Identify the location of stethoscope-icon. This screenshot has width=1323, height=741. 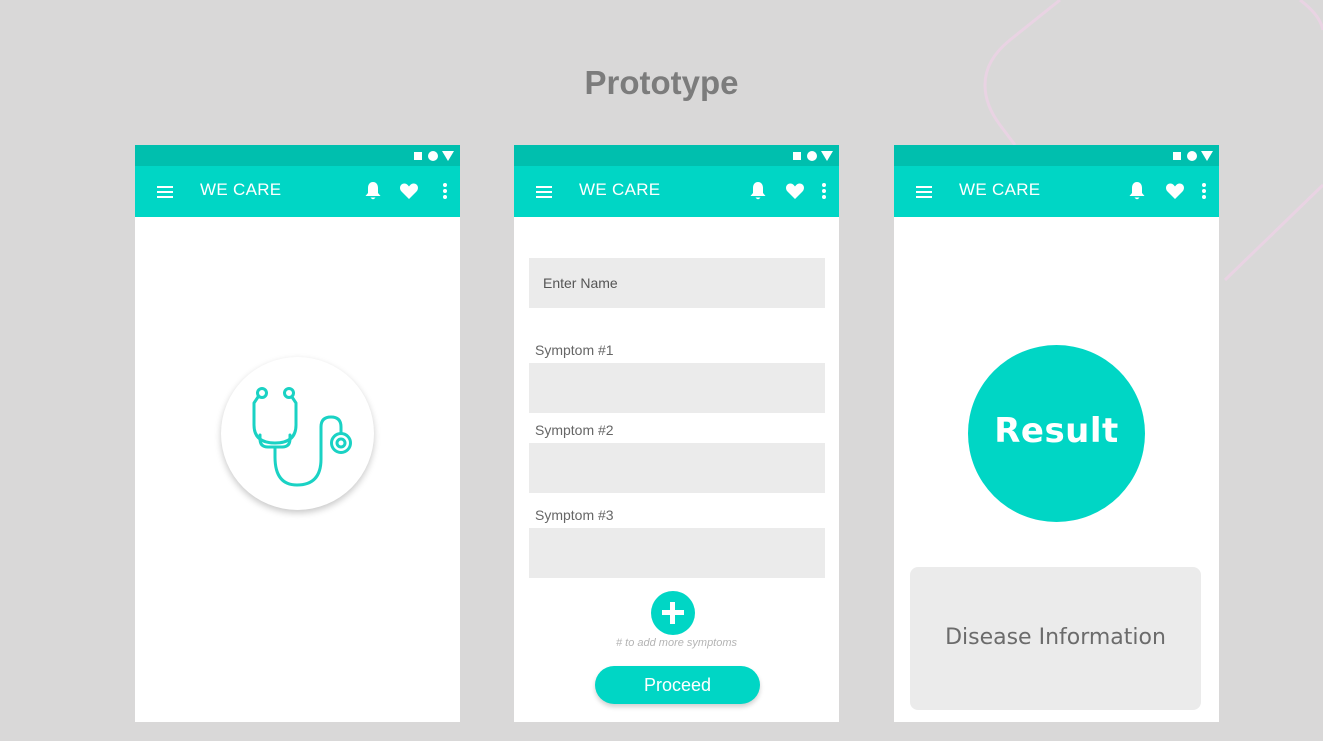
(302, 437).